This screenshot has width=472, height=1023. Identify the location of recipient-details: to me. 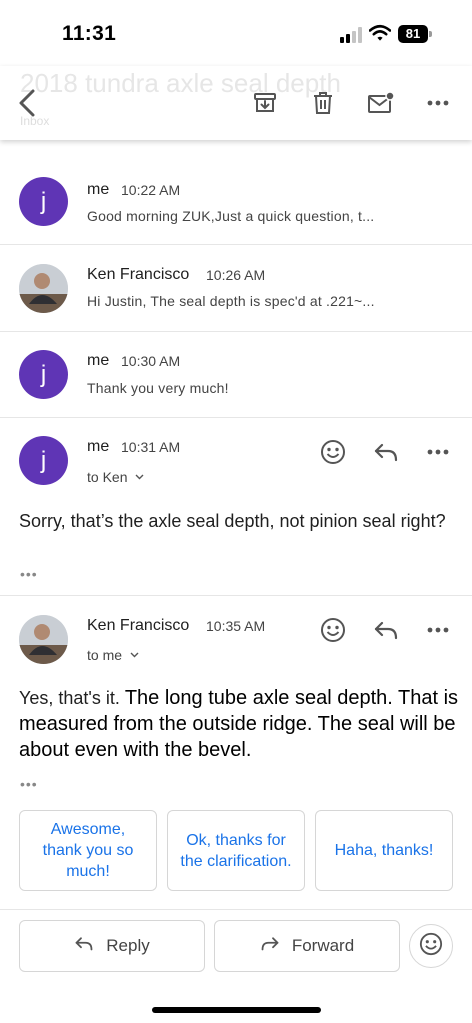
(113, 654).